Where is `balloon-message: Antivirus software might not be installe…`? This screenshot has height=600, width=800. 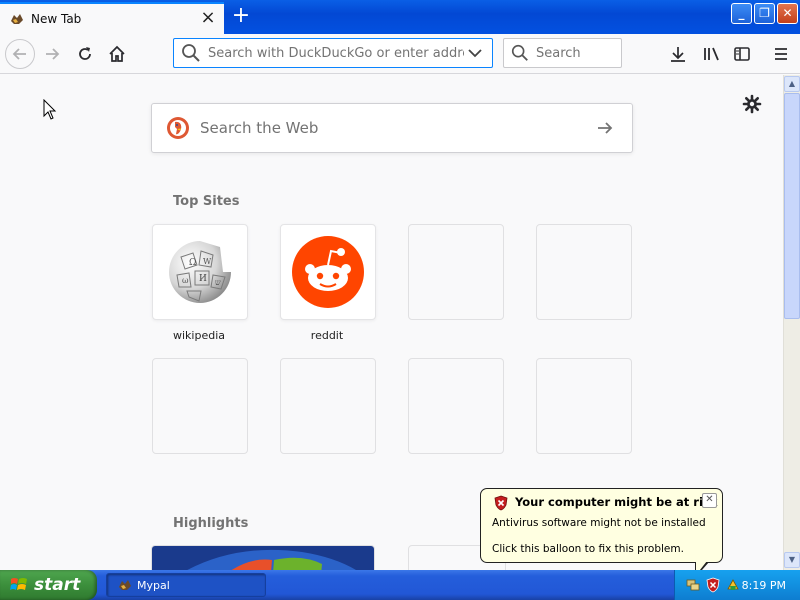 balloon-message: Antivirus software might not be installe… is located at coordinates (599, 523).